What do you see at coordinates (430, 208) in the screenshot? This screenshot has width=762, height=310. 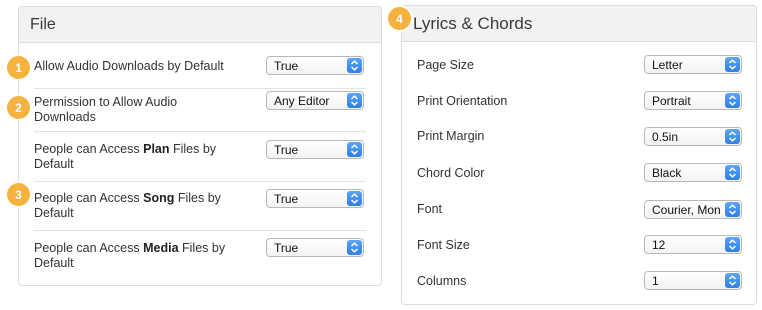 I see `setting-label: Font` at bounding box center [430, 208].